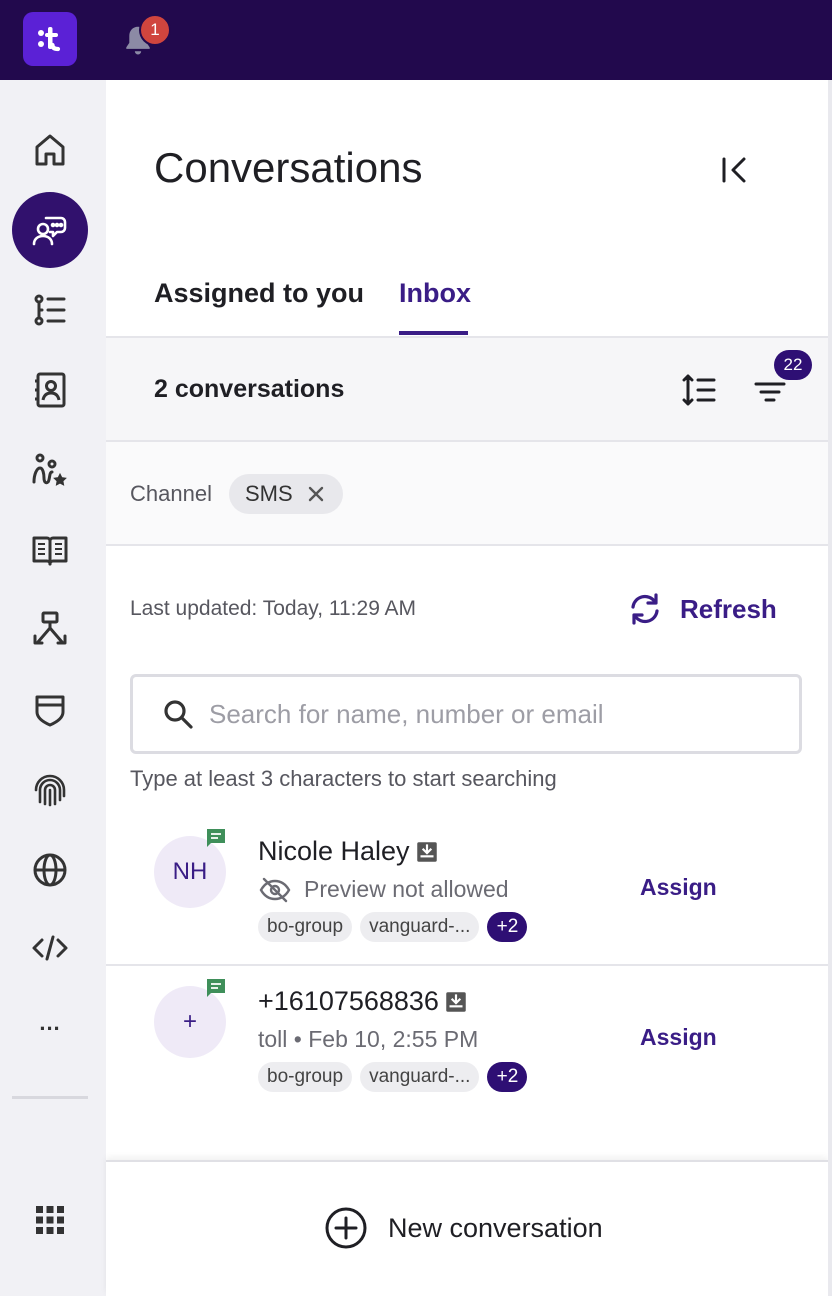 The width and height of the screenshot is (832, 1296). I want to click on journey-icon, so click(49, 469).